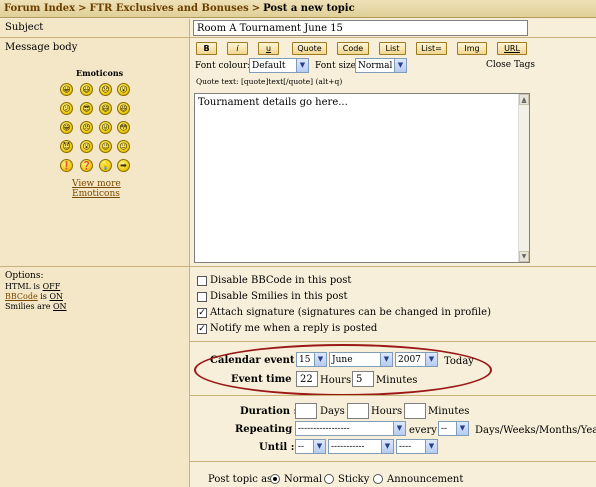  What do you see at coordinates (353, 48) in the screenshot?
I see `code-button: Code` at bounding box center [353, 48].